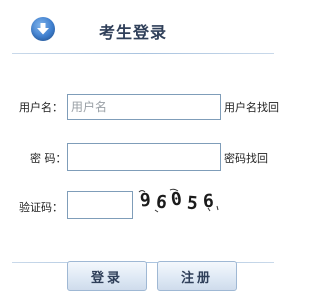  Describe the element at coordinates (144, 157) in the screenshot. I see `password-input` at that location.